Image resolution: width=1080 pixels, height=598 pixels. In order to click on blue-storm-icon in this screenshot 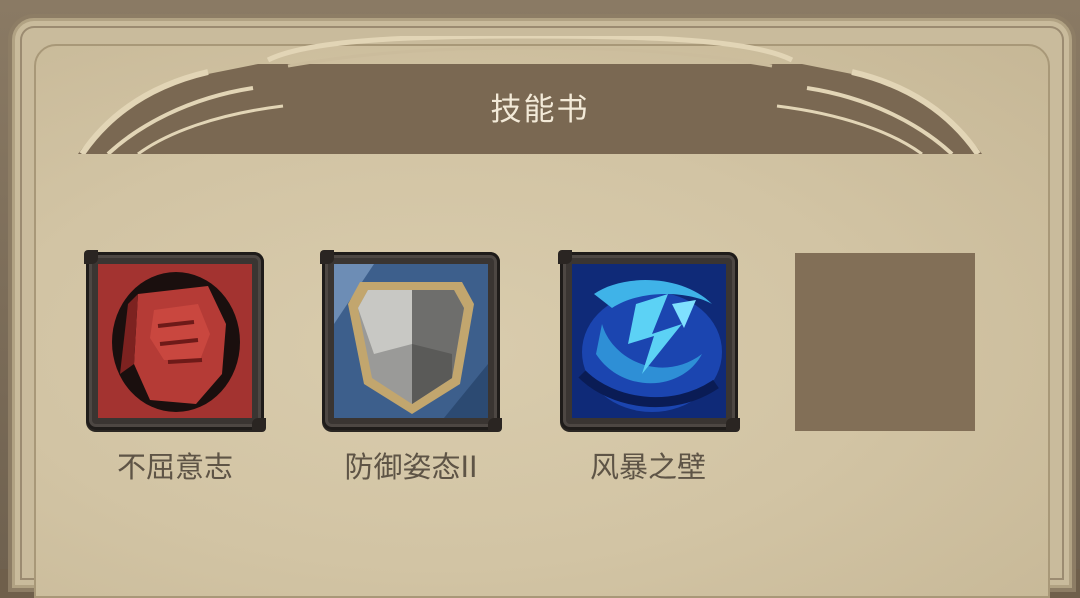, I will do `click(649, 341)`.